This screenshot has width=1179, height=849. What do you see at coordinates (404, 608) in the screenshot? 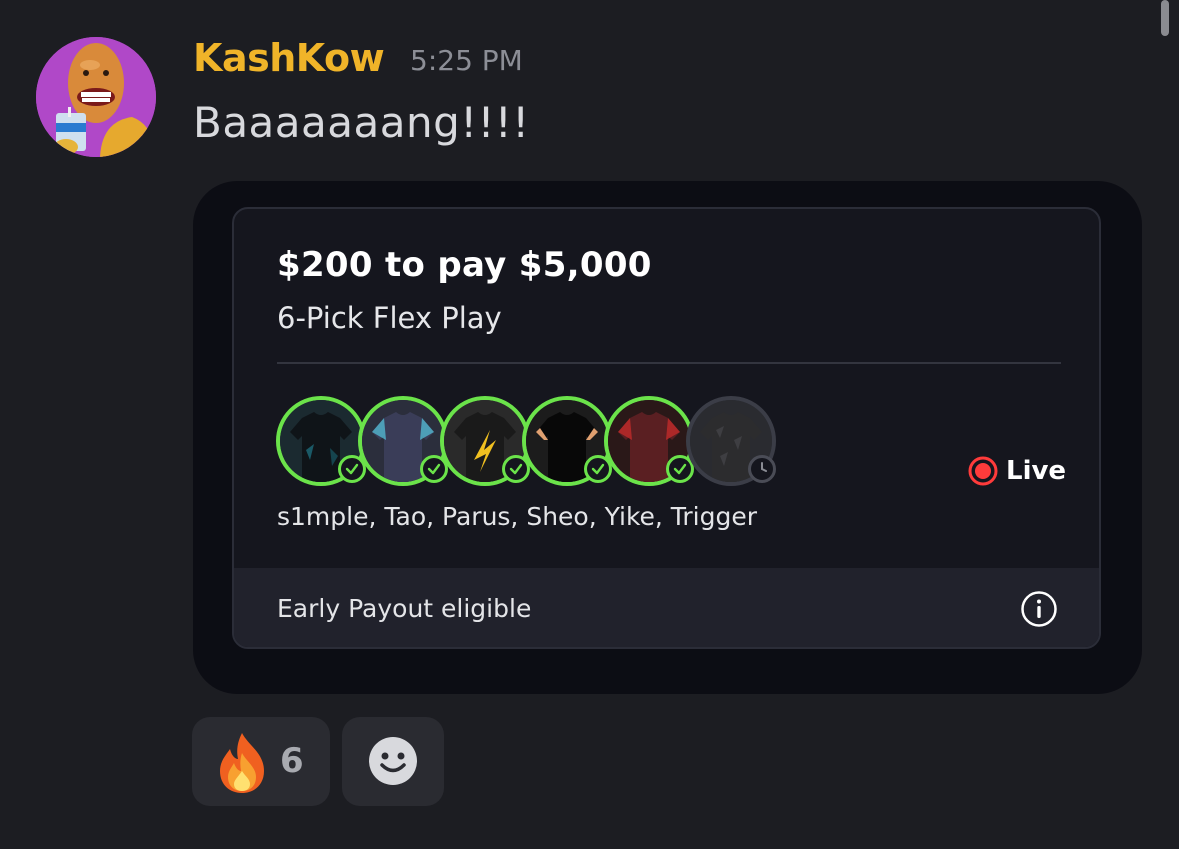
I see `early-payout-label: Early Payout eligible` at bounding box center [404, 608].